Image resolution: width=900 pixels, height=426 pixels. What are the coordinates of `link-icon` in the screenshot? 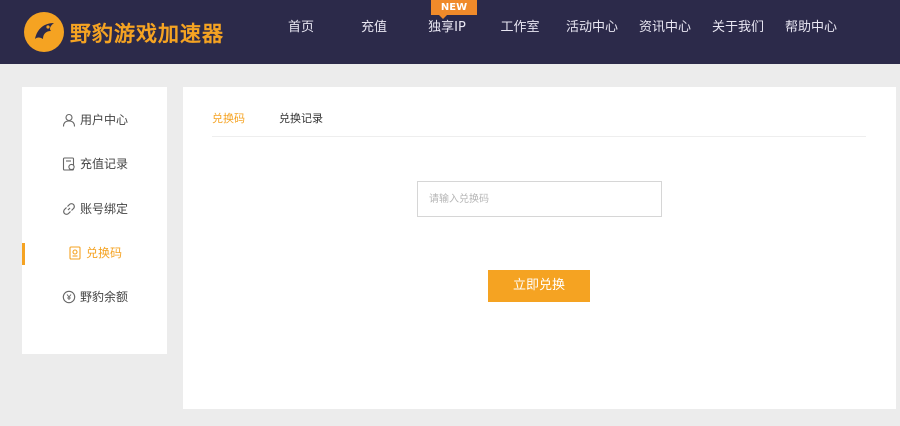 It's located at (69, 209).